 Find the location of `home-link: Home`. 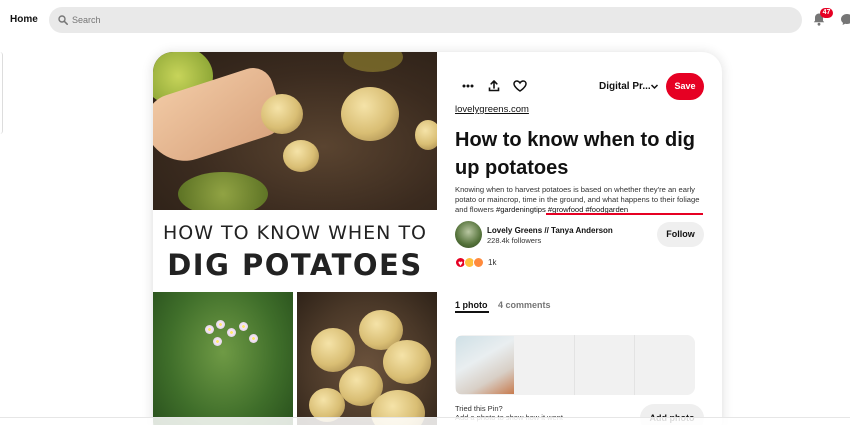

home-link: Home is located at coordinates (24, 19).